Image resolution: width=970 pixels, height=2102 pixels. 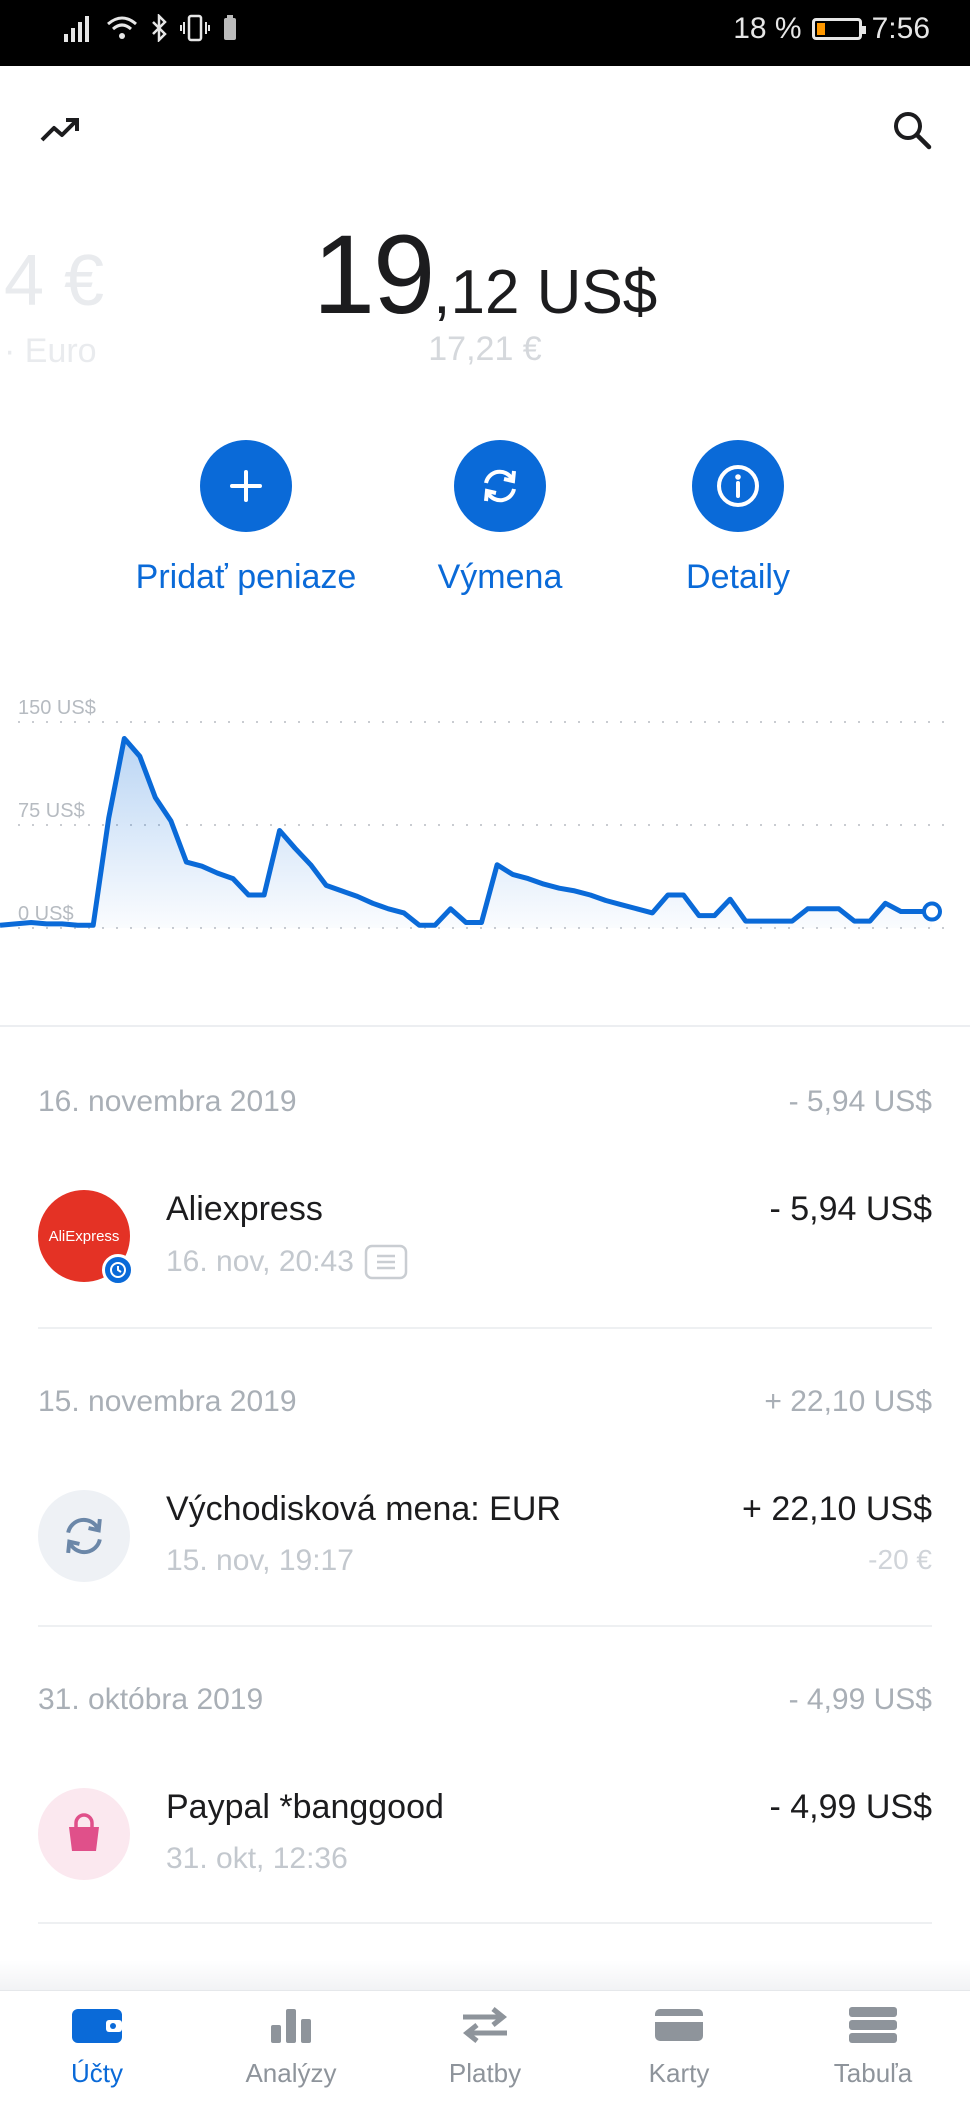 What do you see at coordinates (860, 1101) in the screenshot?
I see `day-total: - 5,94 US$` at bounding box center [860, 1101].